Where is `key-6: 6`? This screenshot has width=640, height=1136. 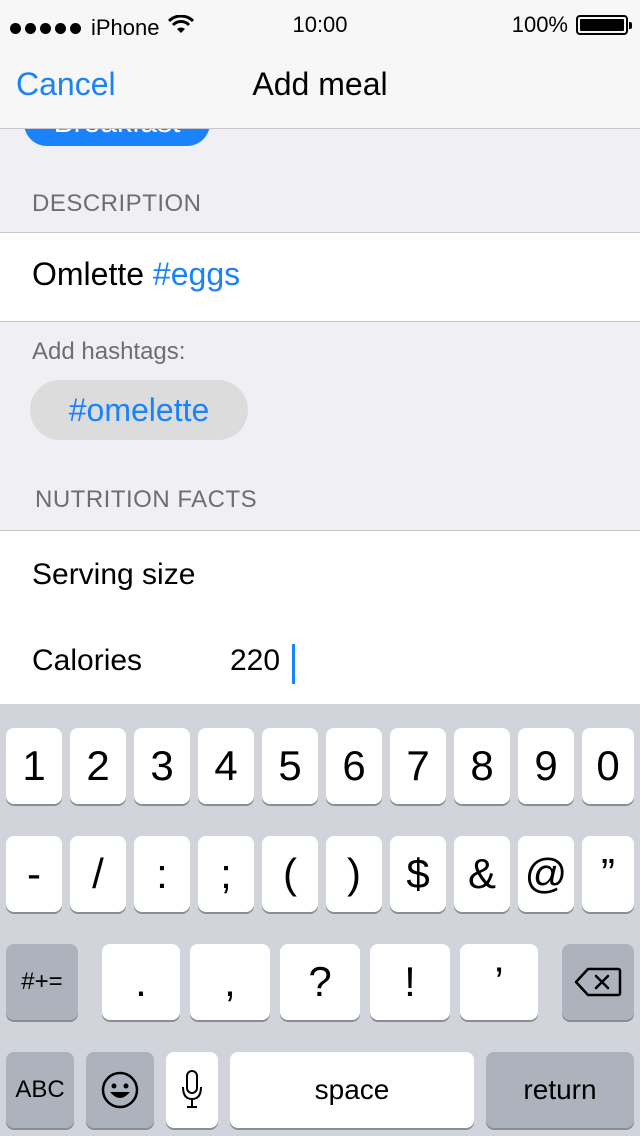 key-6: 6 is located at coordinates (354, 766).